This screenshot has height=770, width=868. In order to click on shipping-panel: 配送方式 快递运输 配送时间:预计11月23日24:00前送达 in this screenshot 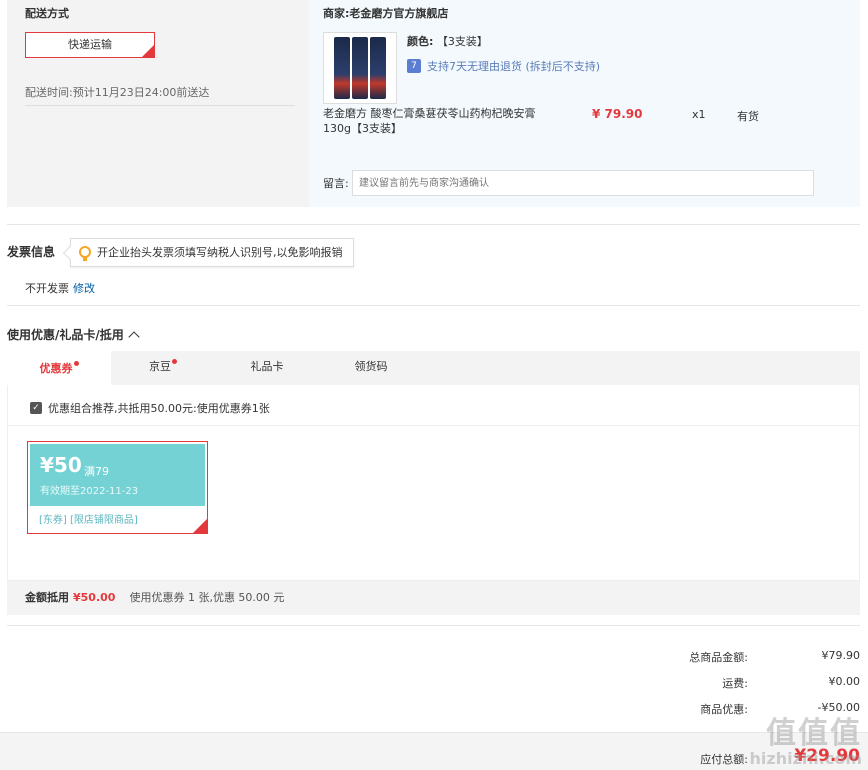, I will do `click(158, 103)`.